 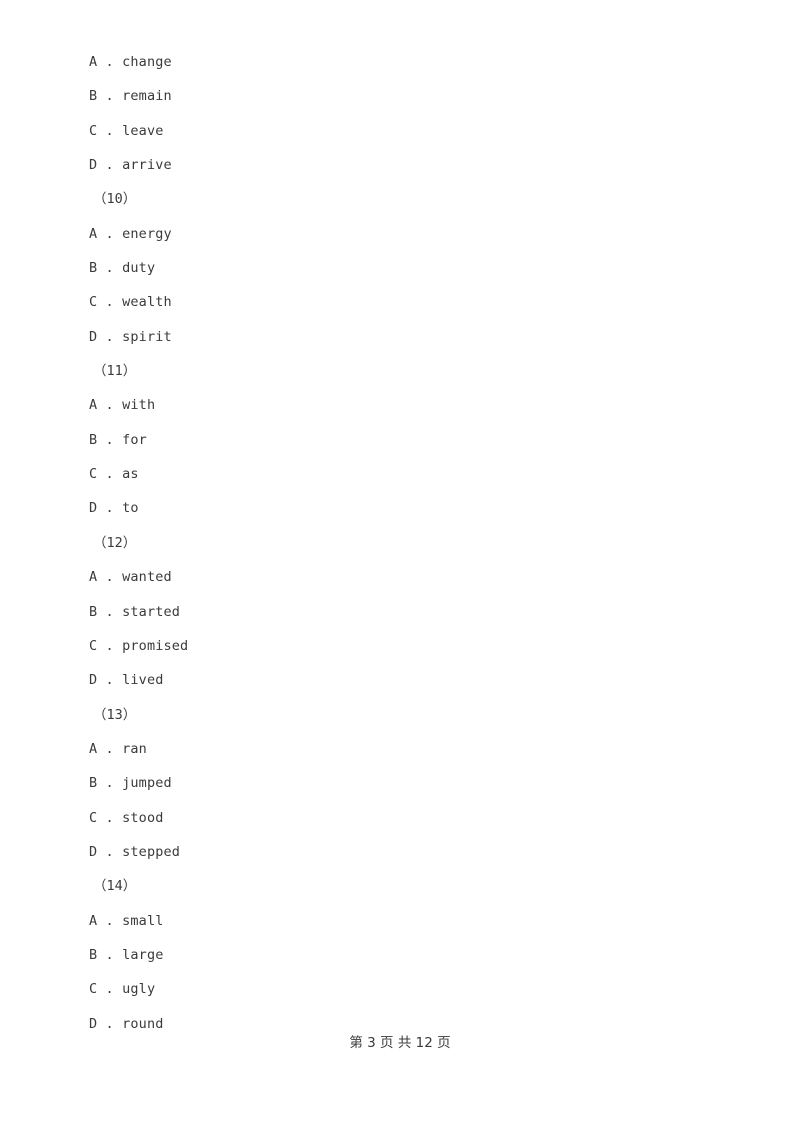 I want to click on answer-option: A . ran, so click(x=118, y=748).